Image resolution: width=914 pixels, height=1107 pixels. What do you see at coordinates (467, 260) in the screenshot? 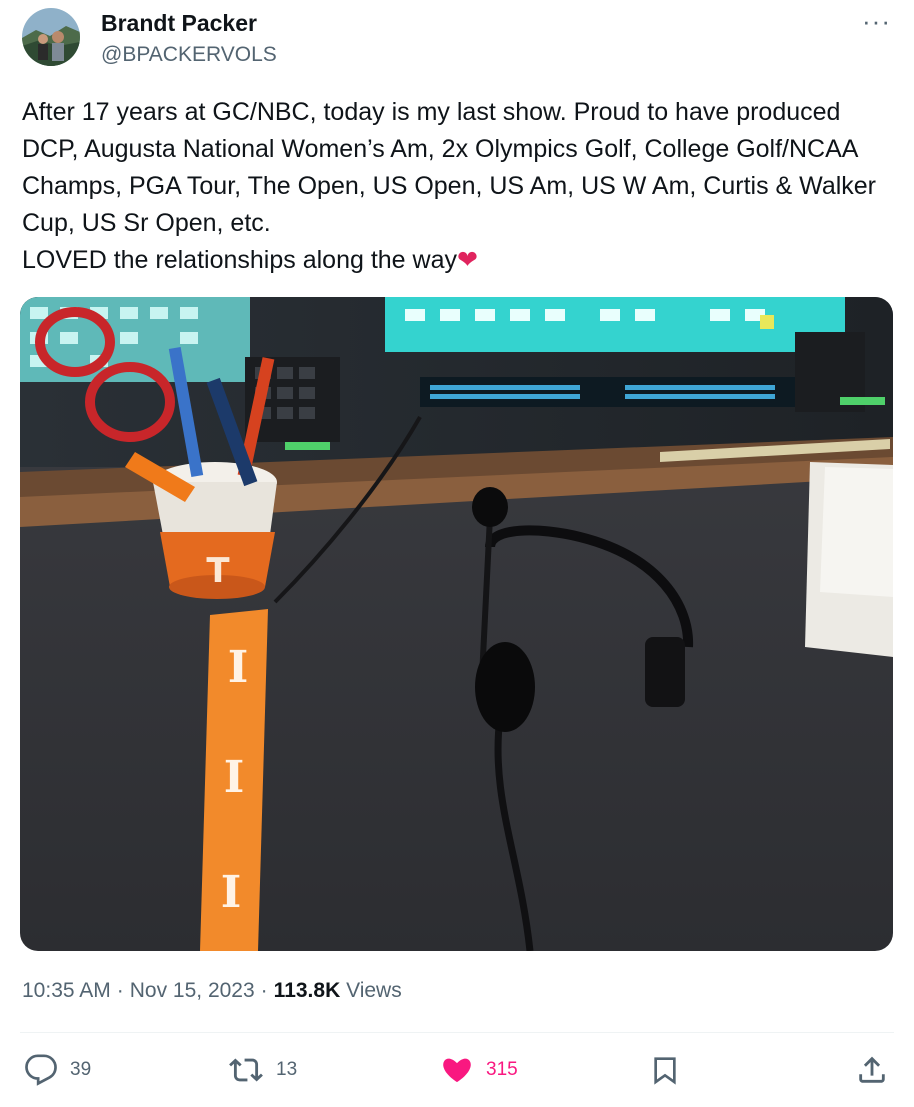
I see `red-heart-emoji: ❤` at bounding box center [467, 260].